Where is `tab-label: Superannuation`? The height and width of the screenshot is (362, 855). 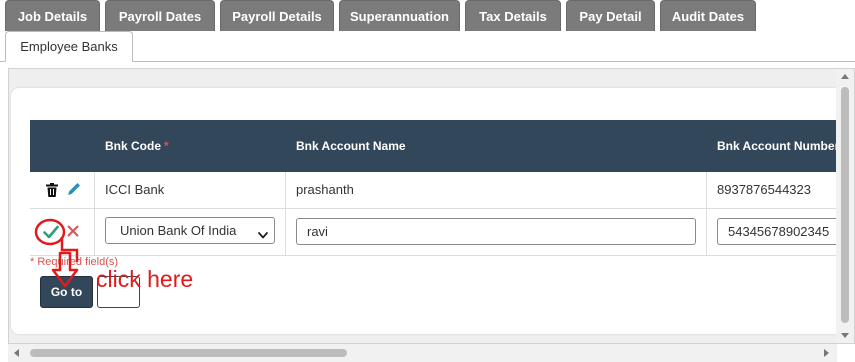
tab-label: Superannuation is located at coordinates (399, 16).